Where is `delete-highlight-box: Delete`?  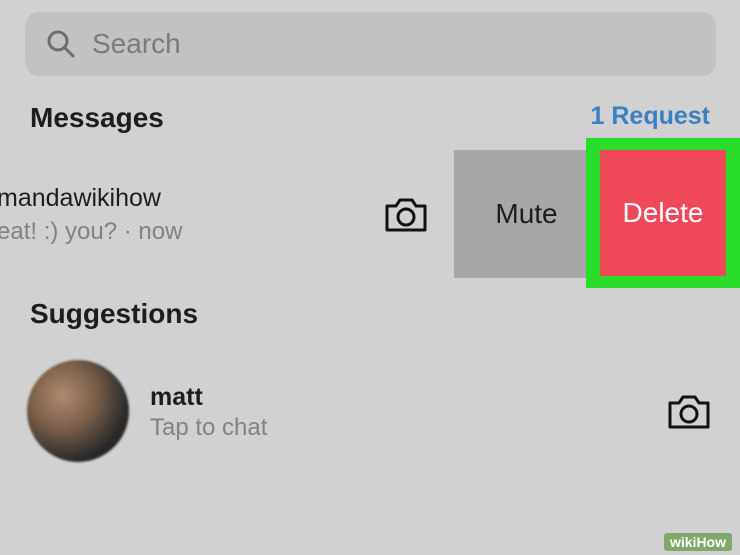 delete-highlight-box: Delete is located at coordinates (663, 213).